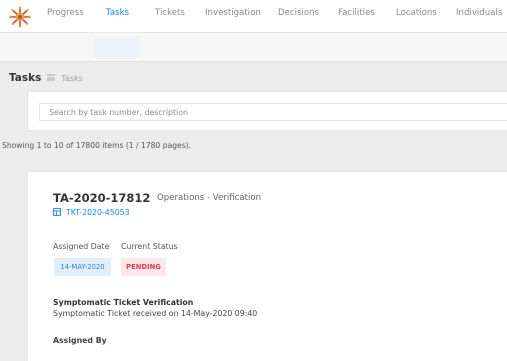 This screenshot has width=507, height=361. I want to click on tab-tickets: Tickets, so click(170, 13).